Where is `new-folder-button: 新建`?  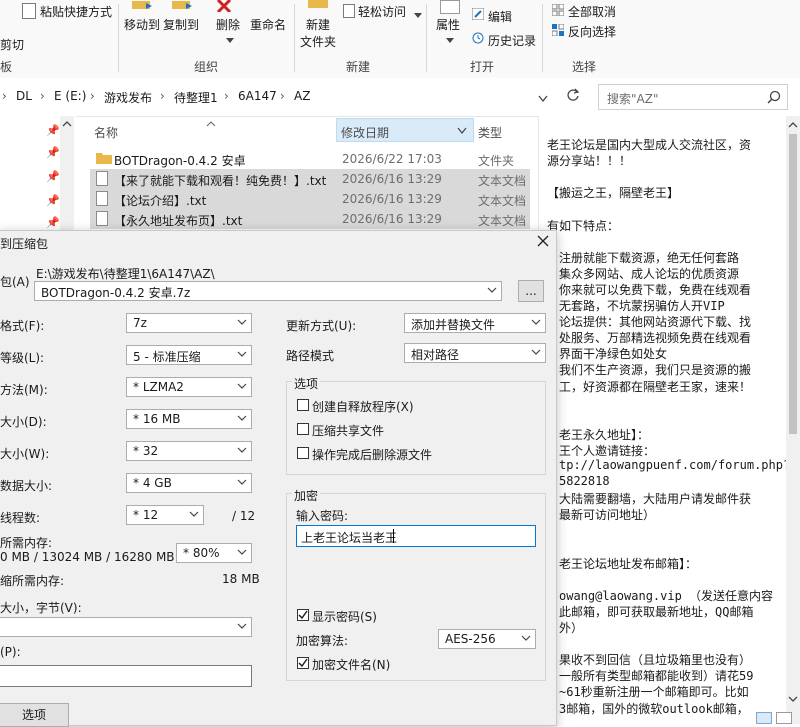
new-folder-button: 新建 is located at coordinates (318, 24).